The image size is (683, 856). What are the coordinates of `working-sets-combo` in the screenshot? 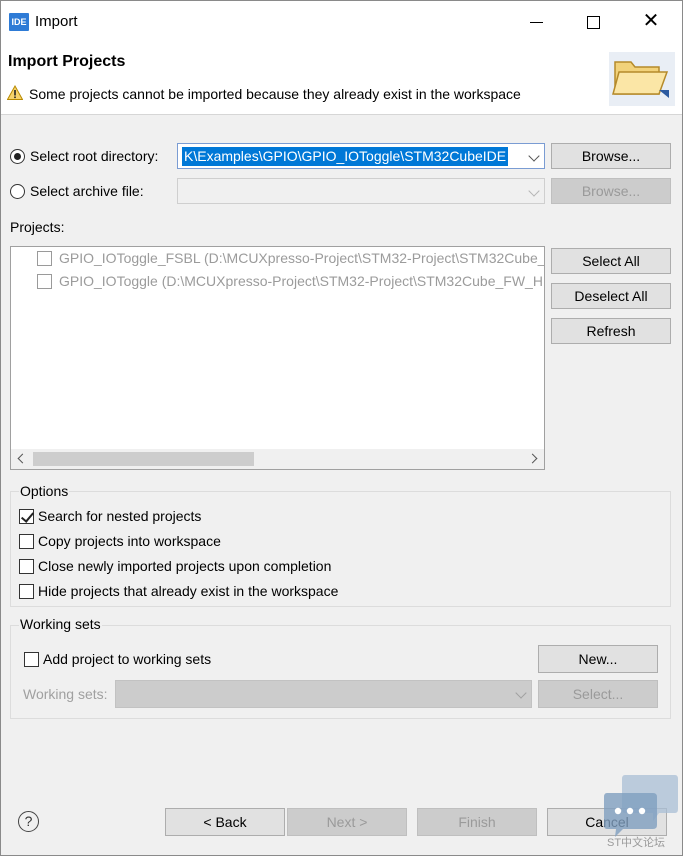 It's located at (323, 694).